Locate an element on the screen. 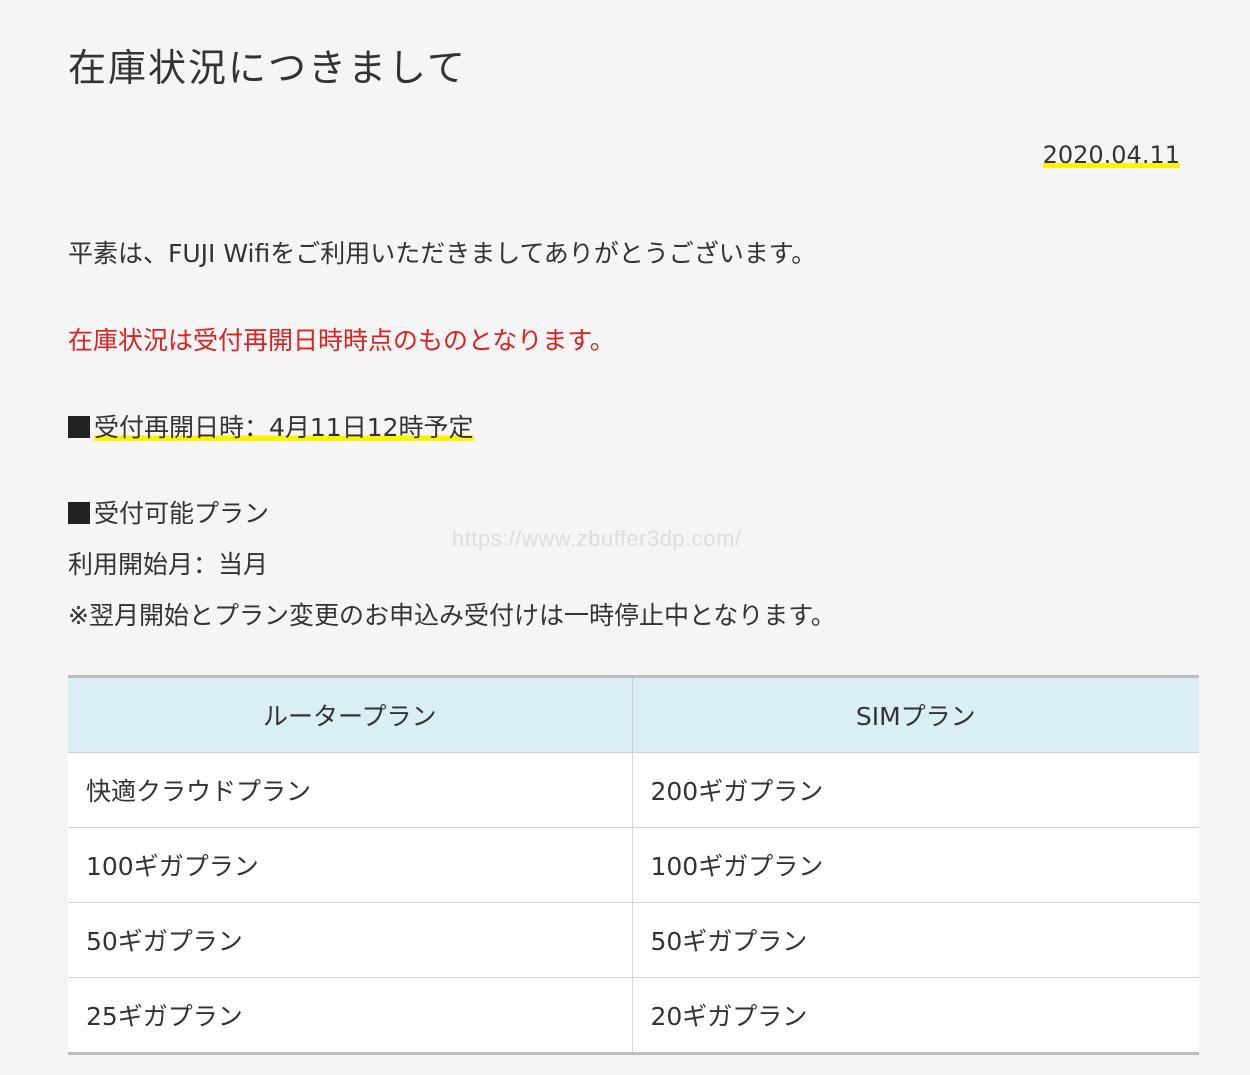 The image size is (1250, 1075). table-row: 快適クラウドプラン 200ギガプラン is located at coordinates (633, 790).